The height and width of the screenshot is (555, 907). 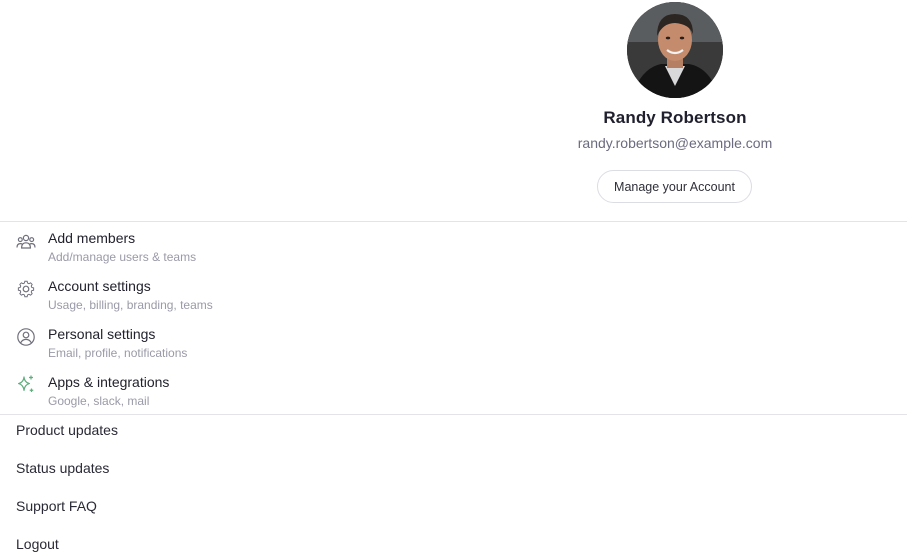 I want to click on profile-email: randy.robertson@example.com, so click(x=675, y=143).